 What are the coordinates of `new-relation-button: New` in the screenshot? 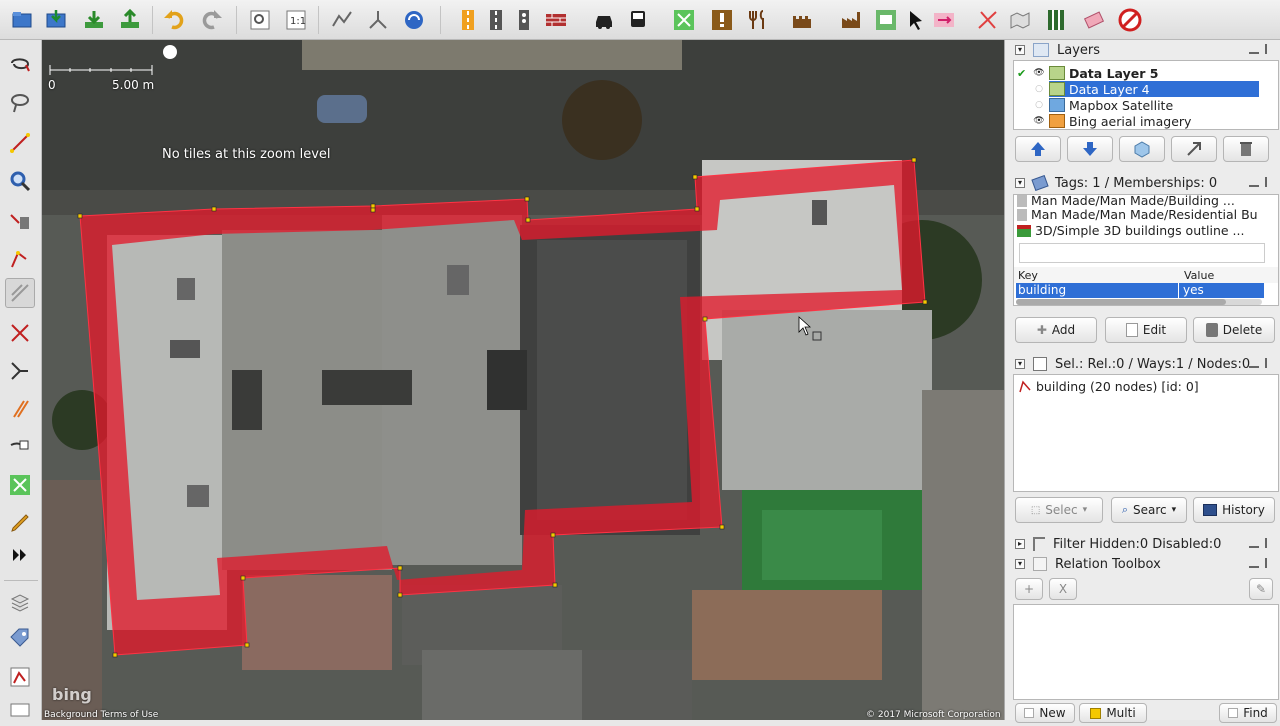 It's located at (1045, 713).